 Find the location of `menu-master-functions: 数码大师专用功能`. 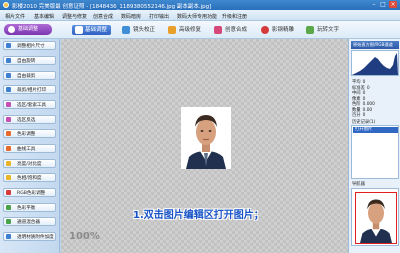

menu-master-functions: 数码大师专用功能 is located at coordinates (197, 16).